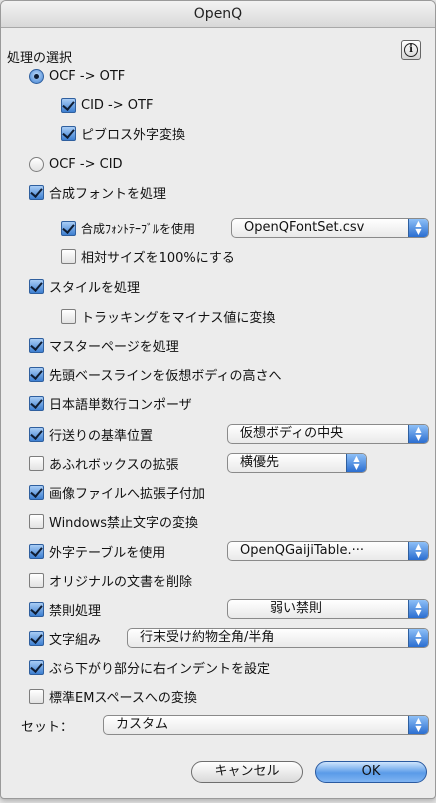  What do you see at coordinates (247, 772) in the screenshot?
I see `cancel-button: キャンセル` at bounding box center [247, 772].